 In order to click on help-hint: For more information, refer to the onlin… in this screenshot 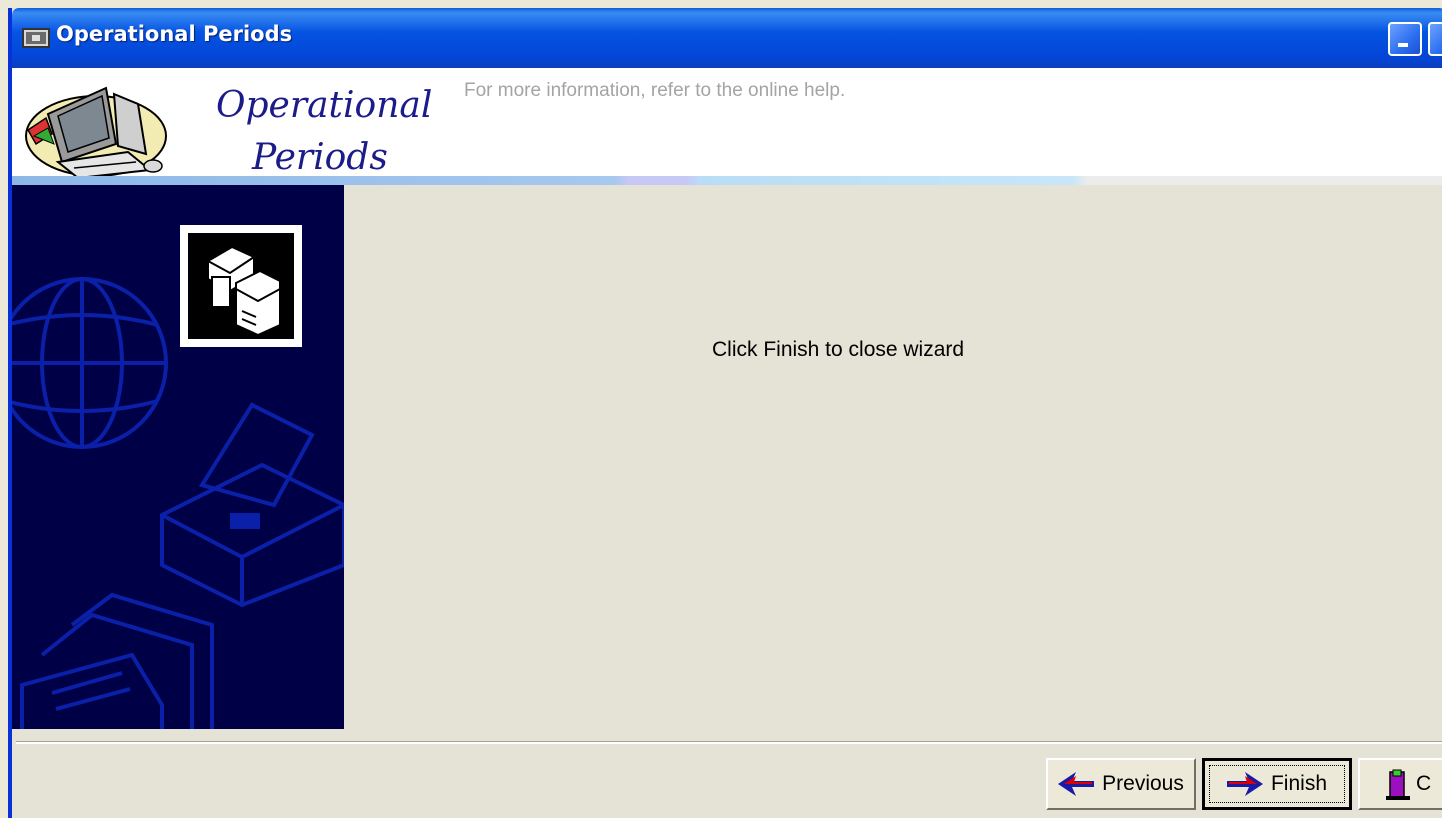, I will do `click(655, 90)`.